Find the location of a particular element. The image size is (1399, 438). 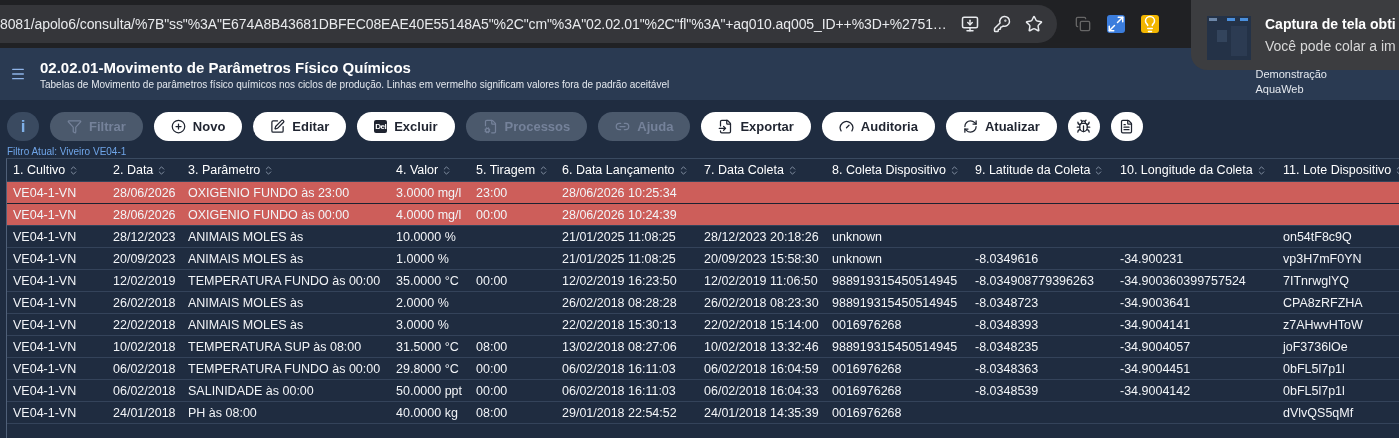

column-header: 9. Latitude da Coleta is located at coordinates (1041, 170).